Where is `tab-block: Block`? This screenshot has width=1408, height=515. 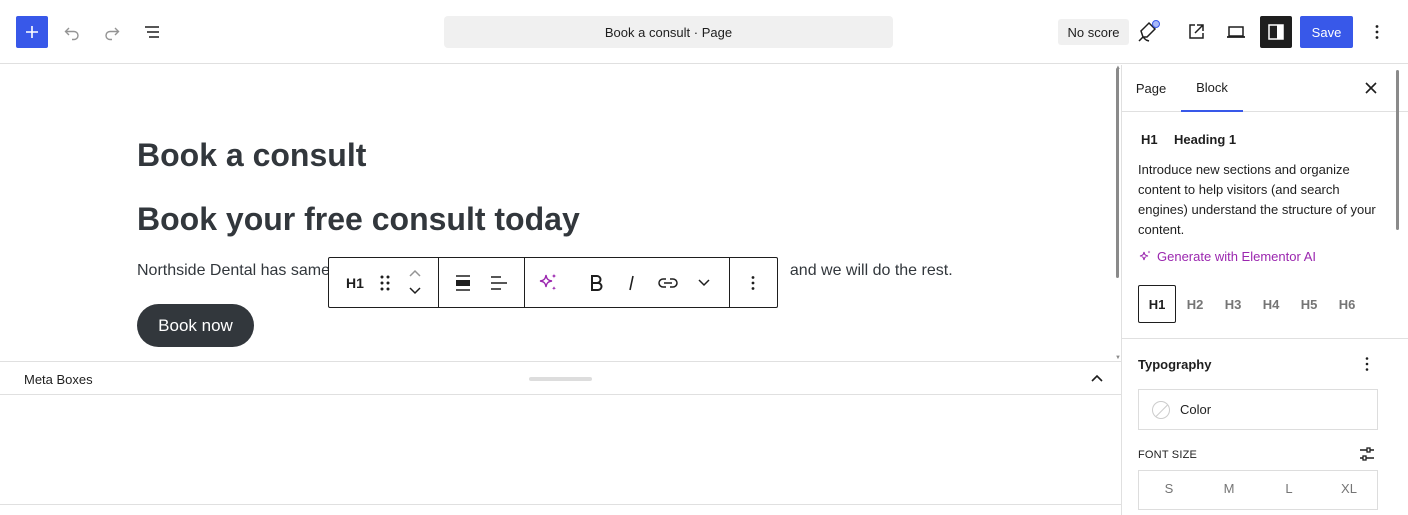 tab-block: Block is located at coordinates (1212, 88).